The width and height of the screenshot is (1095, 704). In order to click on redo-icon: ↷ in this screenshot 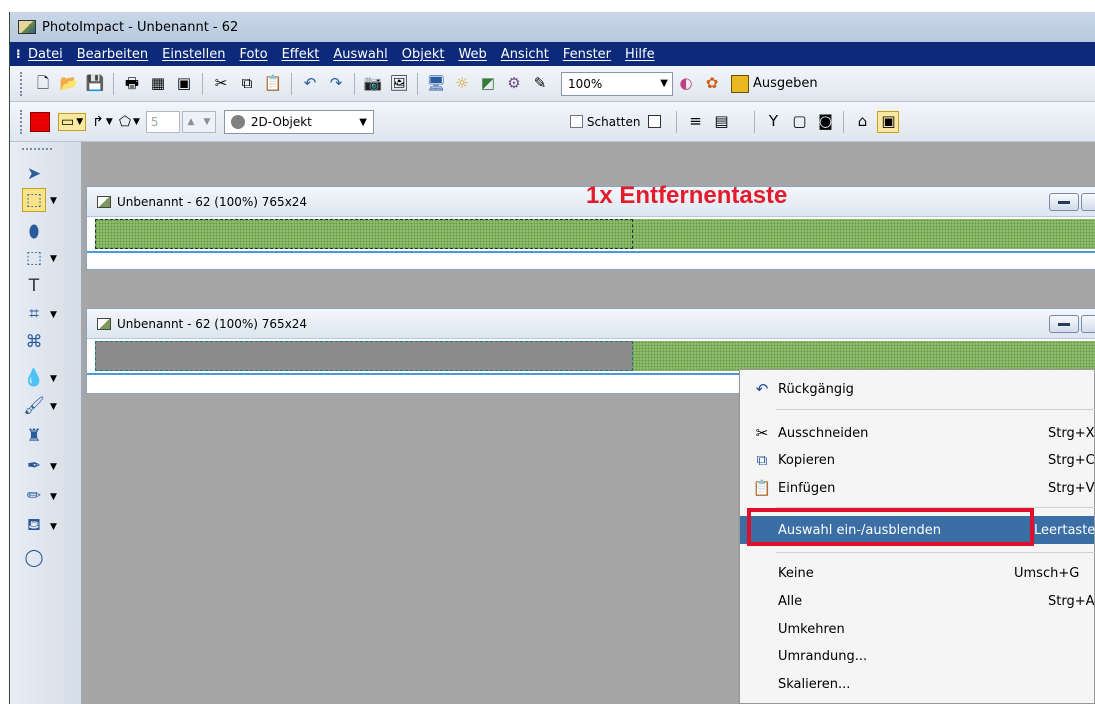, I will do `click(336, 84)`.